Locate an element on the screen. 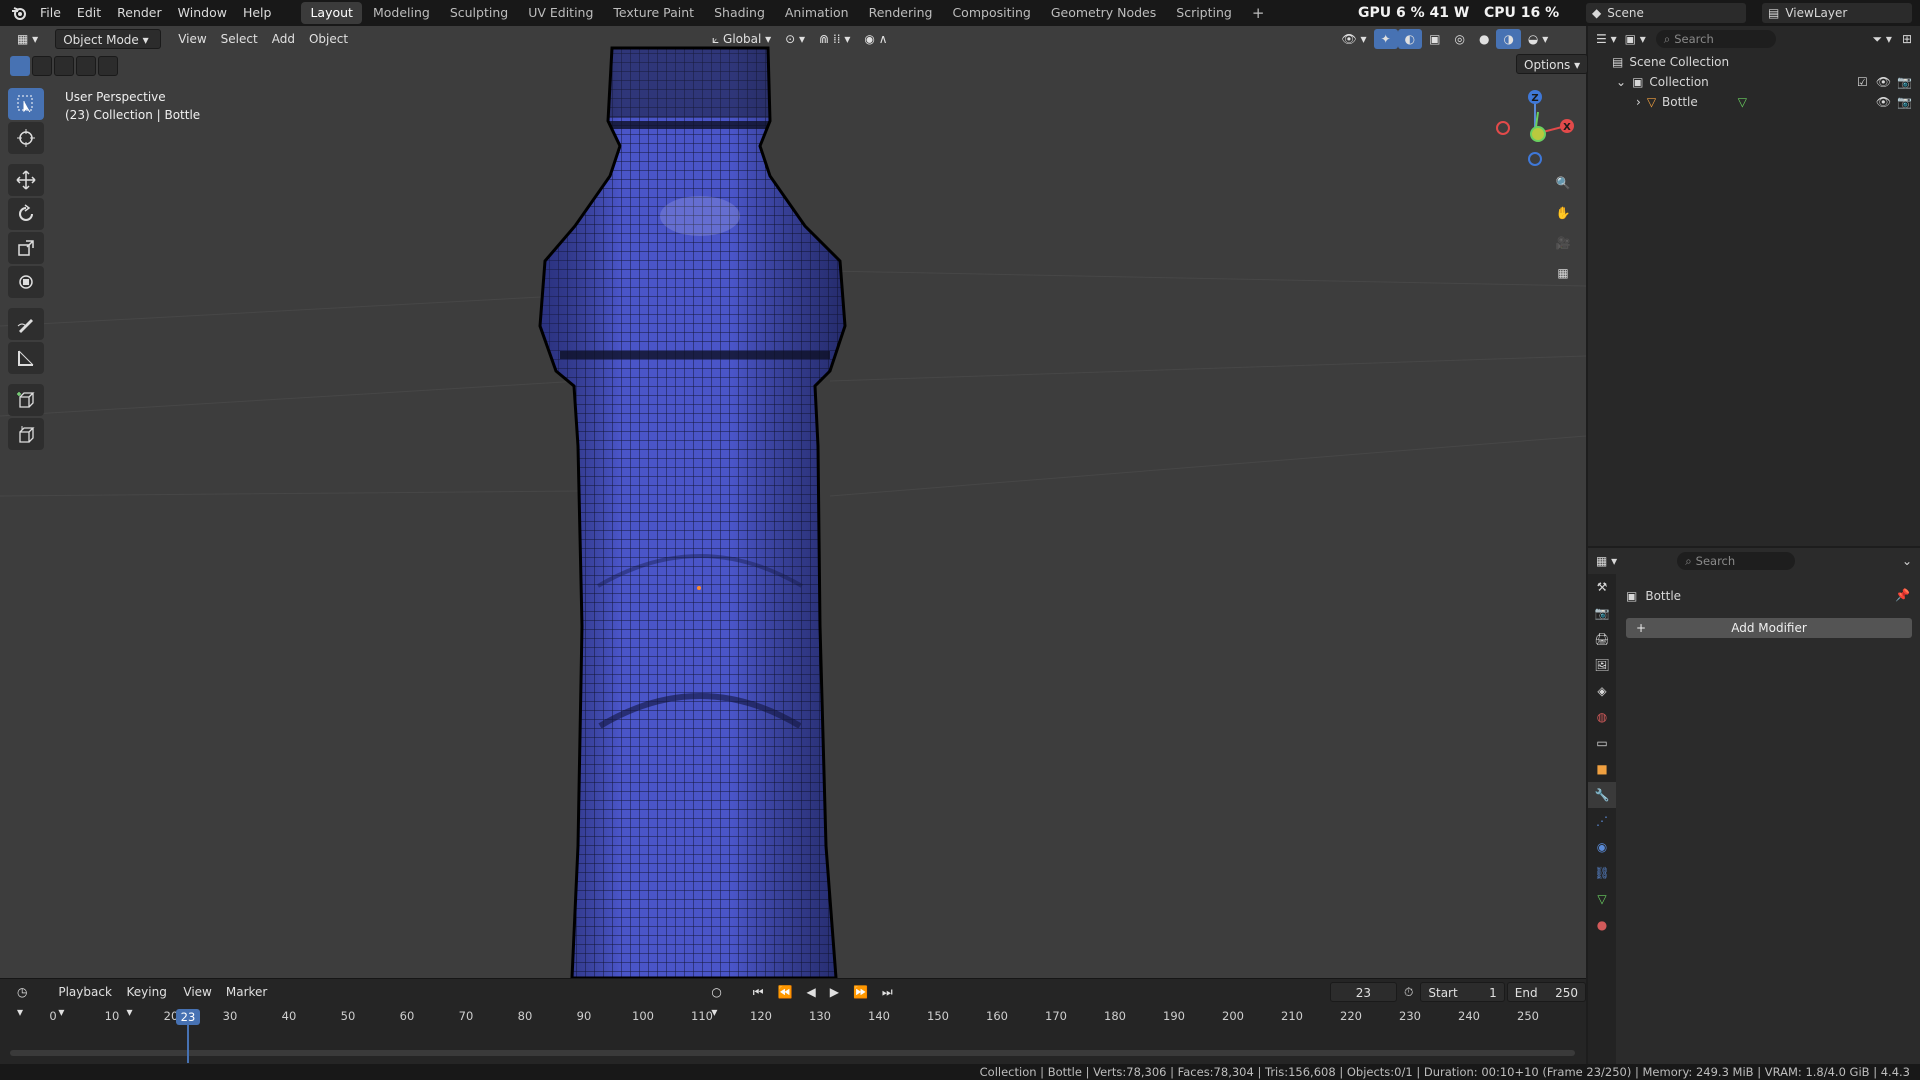  shading-solid-icon: ● is located at coordinates (1484, 39).